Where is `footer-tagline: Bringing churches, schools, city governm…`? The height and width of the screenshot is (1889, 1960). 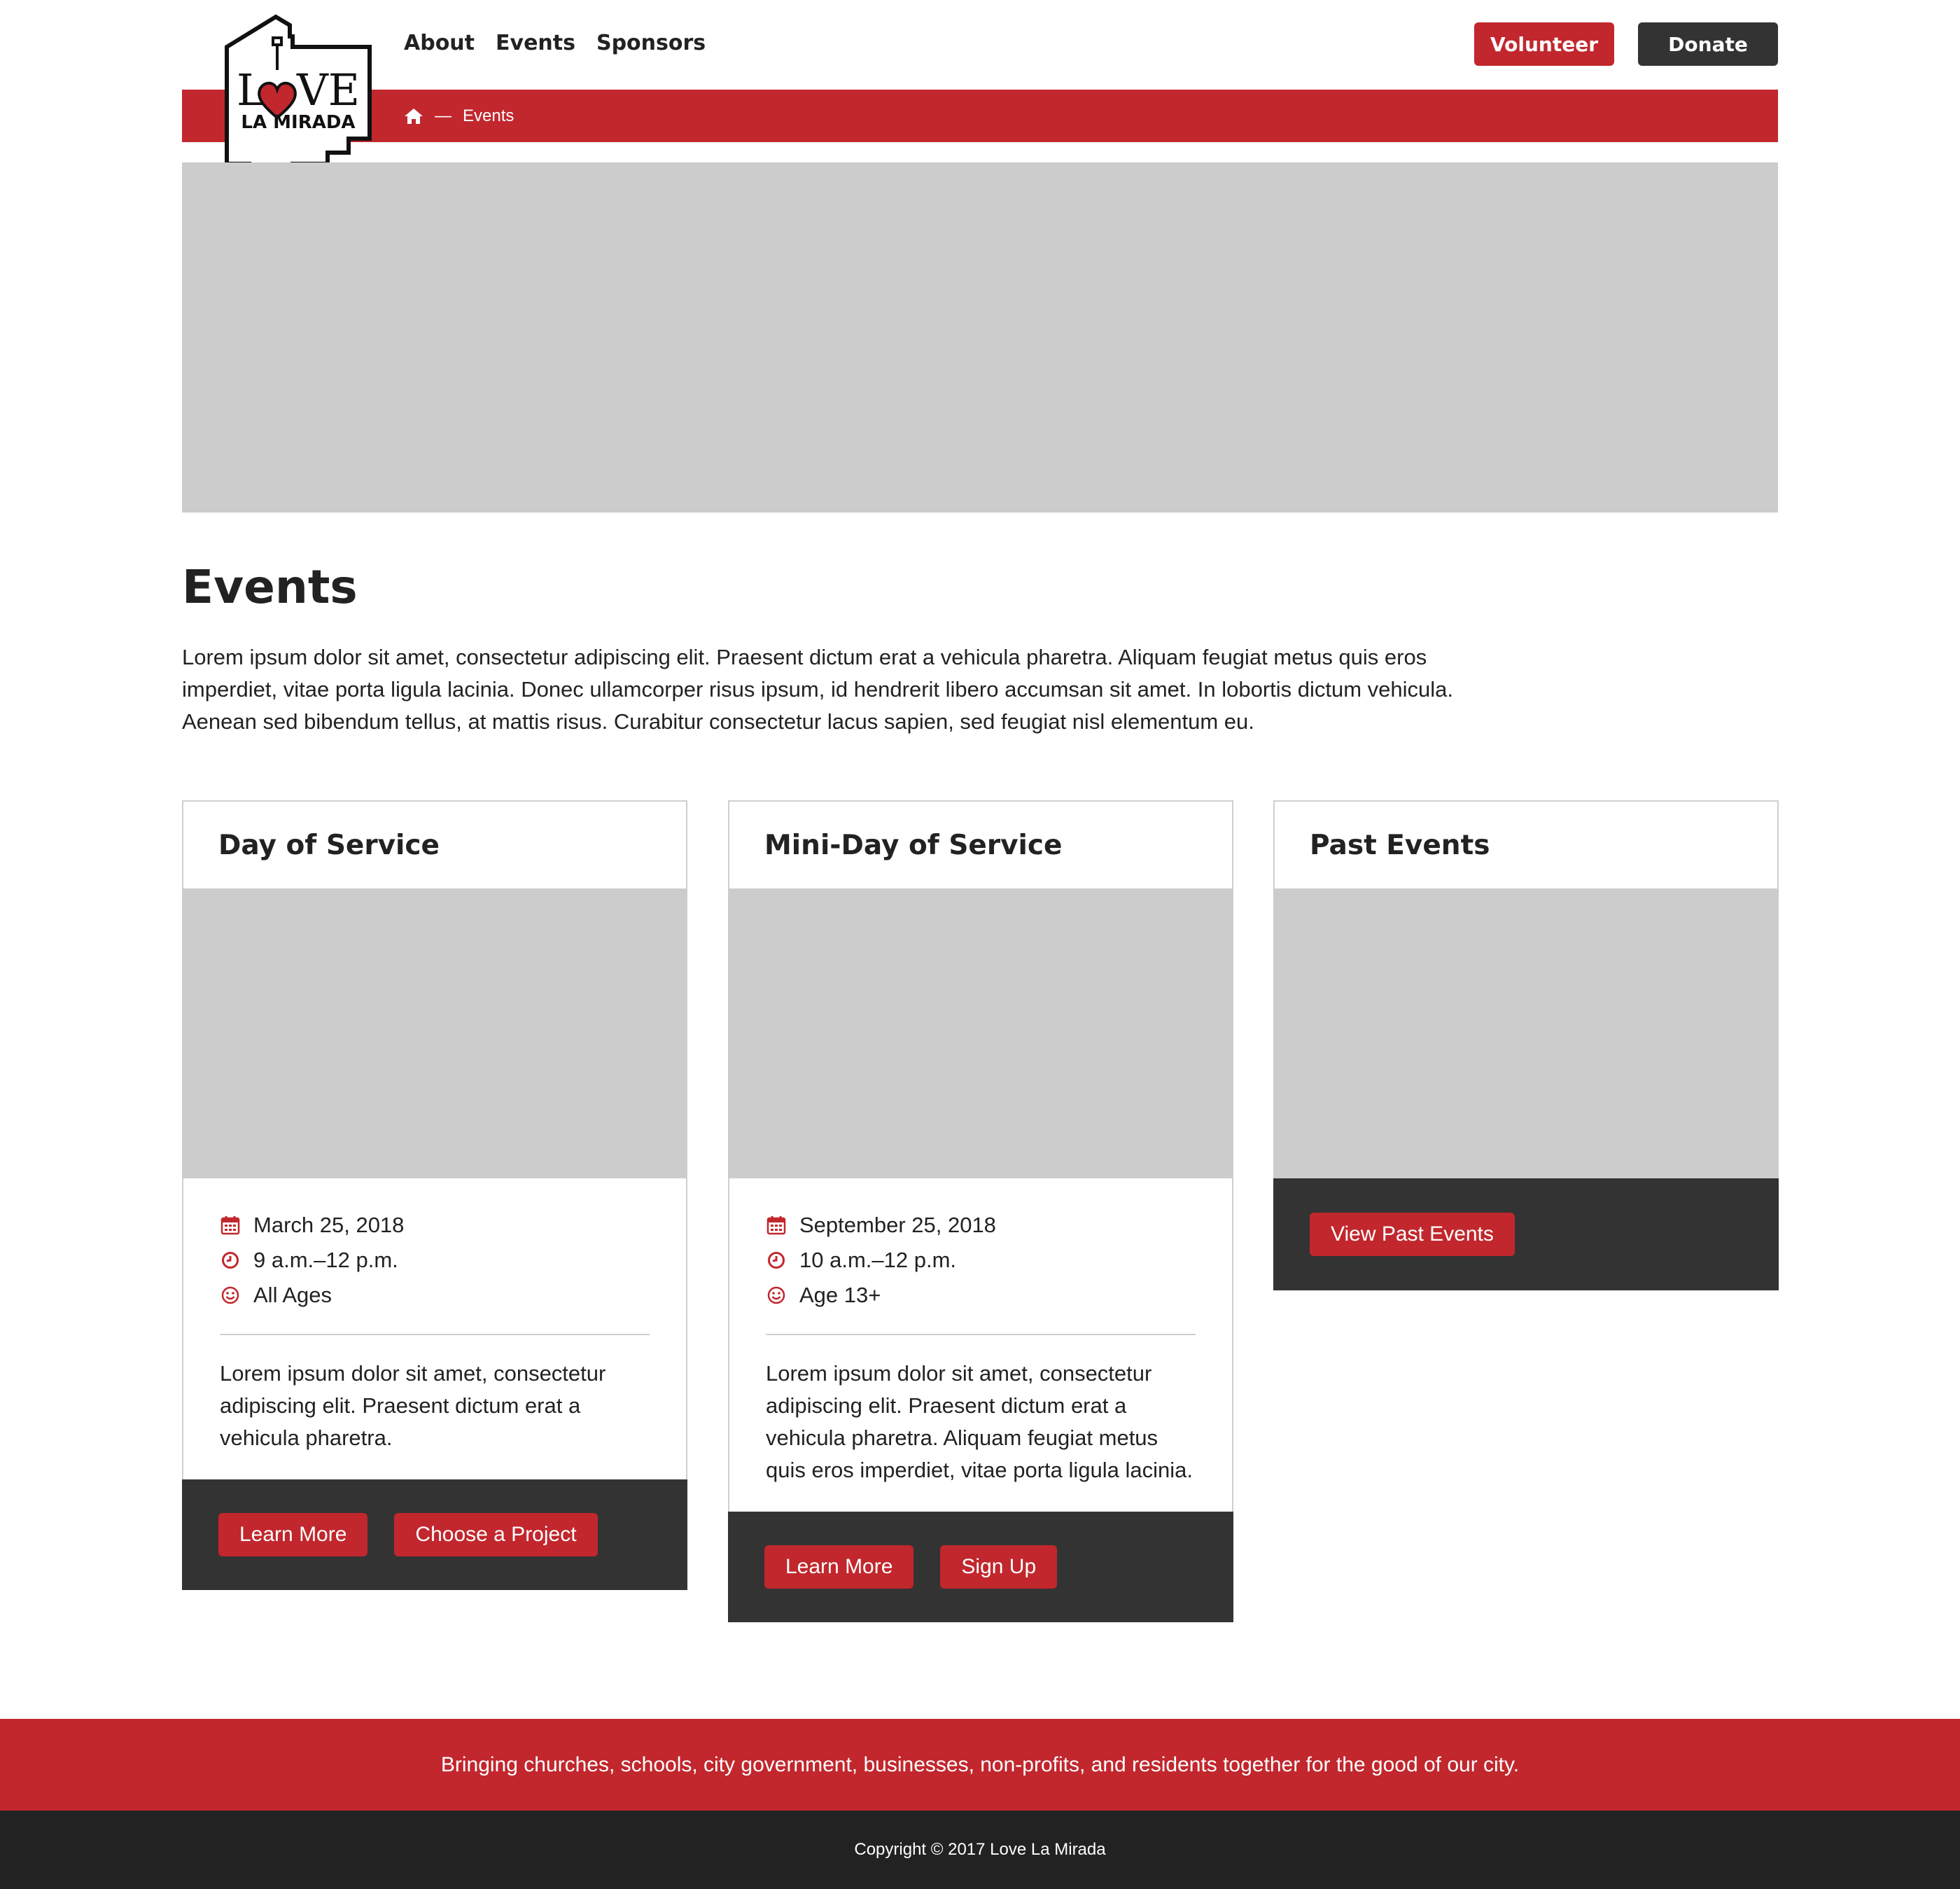
footer-tagline: Bringing churches, schools, city governm… is located at coordinates (980, 1765).